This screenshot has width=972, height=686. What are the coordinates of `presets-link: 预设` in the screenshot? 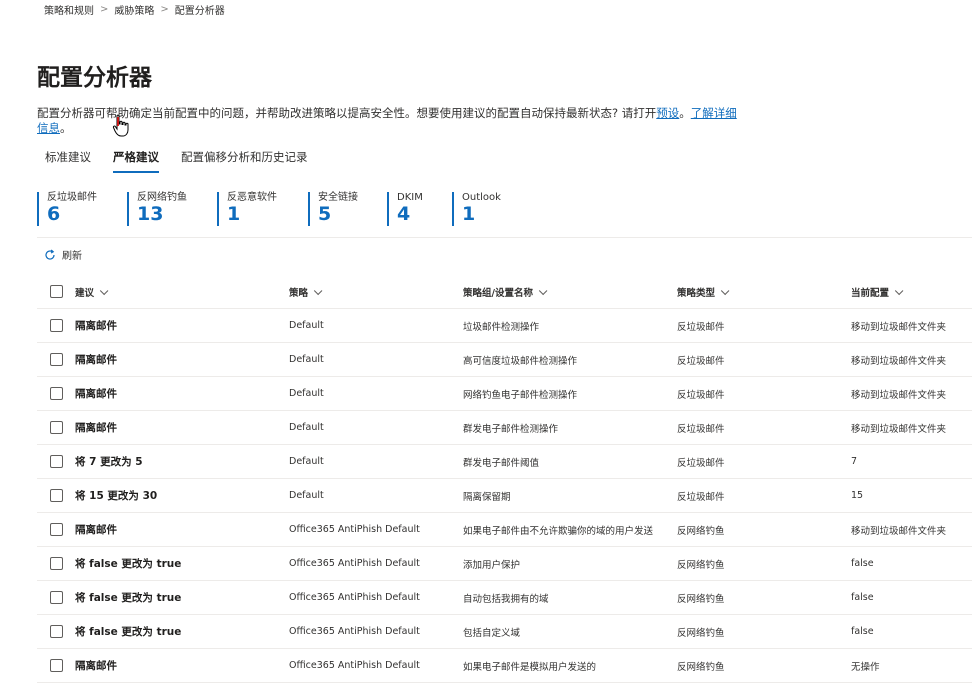 It's located at (667, 113).